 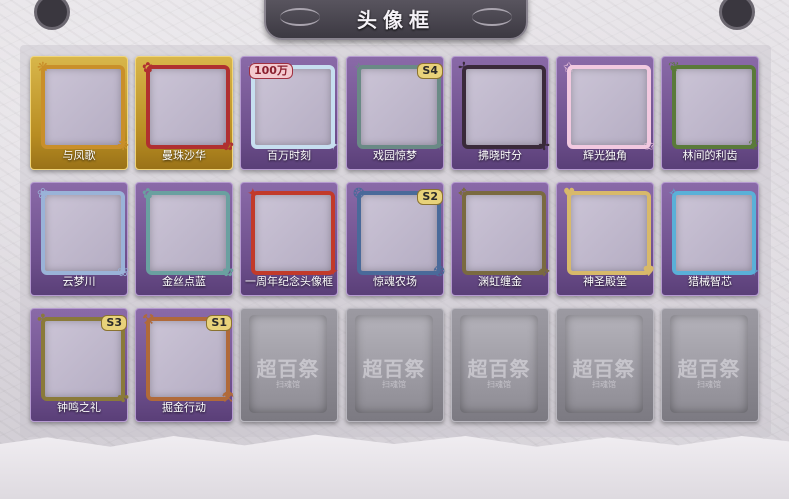 I want to click on frame-ornament-icon: ✦, so click(x=253, y=194).